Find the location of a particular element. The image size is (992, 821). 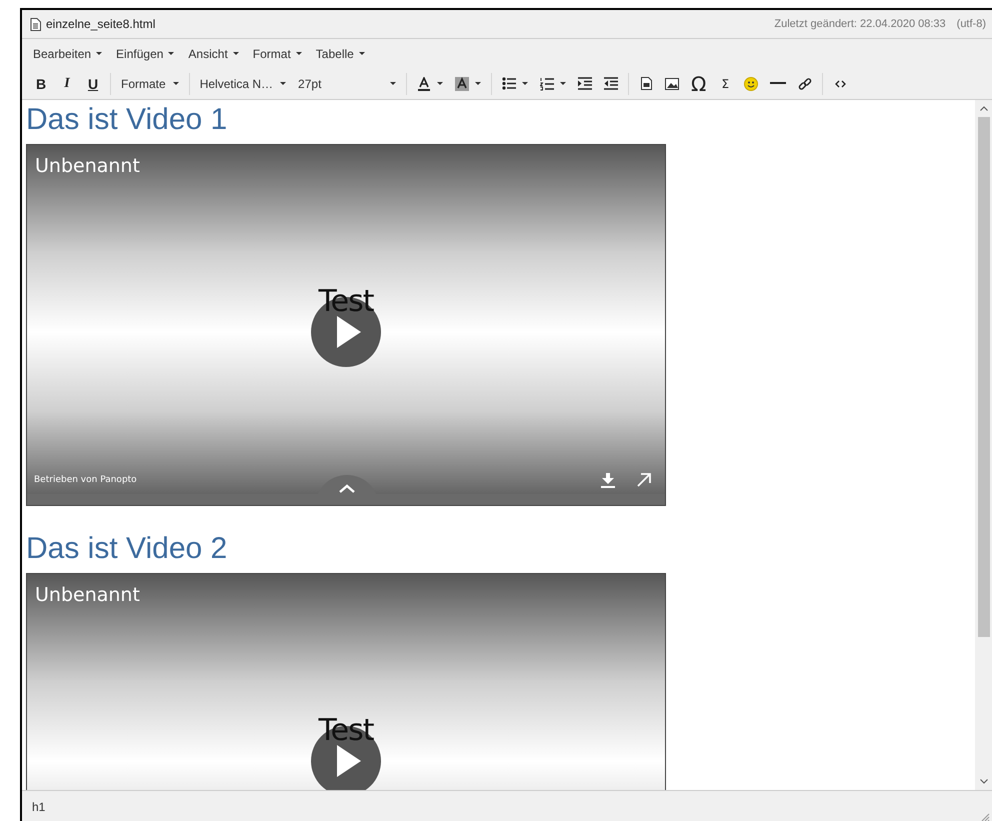

toolbar-button: B is located at coordinates (41, 83).